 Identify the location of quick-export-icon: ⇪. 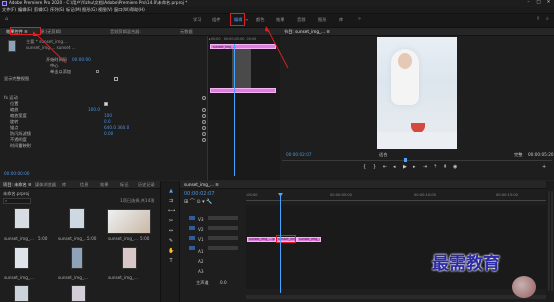
(538, 19).